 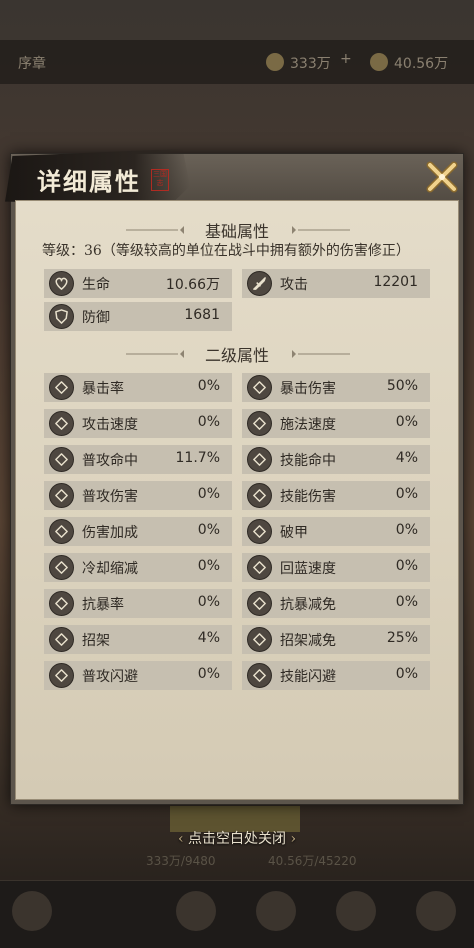 What do you see at coordinates (421, 64) in the screenshot?
I see `currency-2: 40.56万` at bounding box center [421, 64].